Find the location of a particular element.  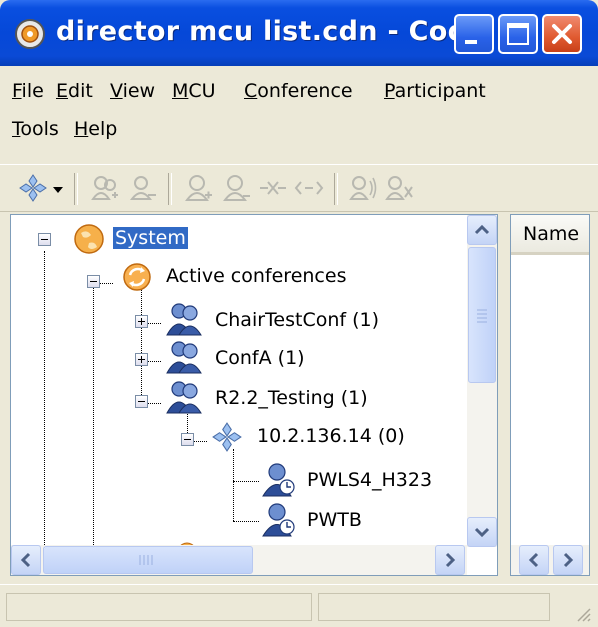

mute-audio-icon is located at coordinates (363, 188).